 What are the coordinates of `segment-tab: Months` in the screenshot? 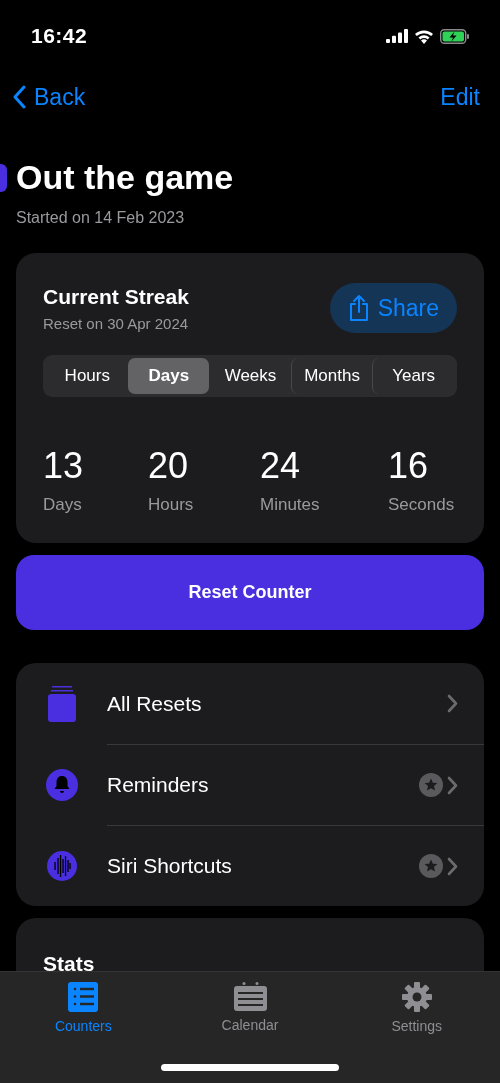 It's located at (331, 376).